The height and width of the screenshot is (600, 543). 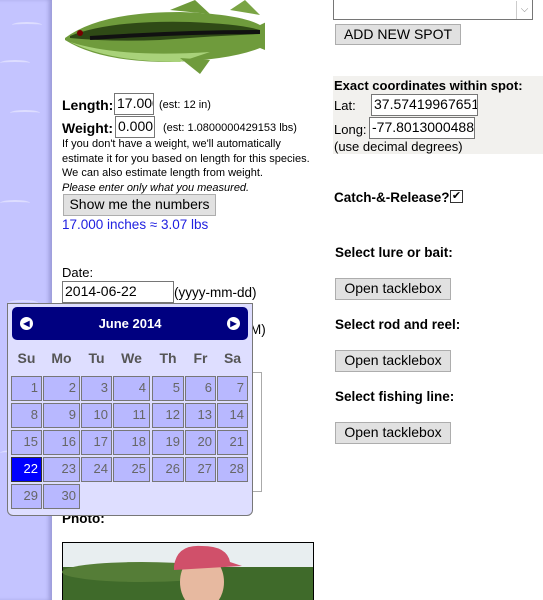 What do you see at coordinates (88, 128) in the screenshot?
I see `weight-label: Weight:` at bounding box center [88, 128].